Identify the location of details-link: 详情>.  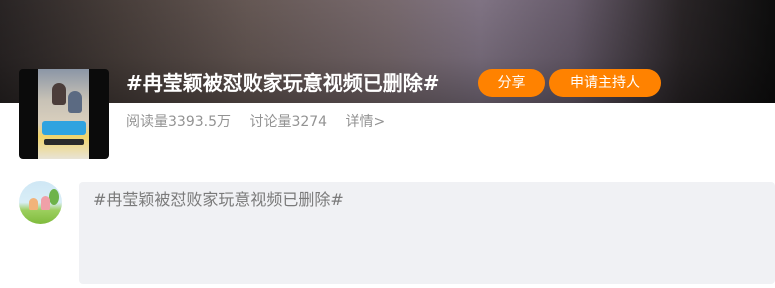
(366, 122).